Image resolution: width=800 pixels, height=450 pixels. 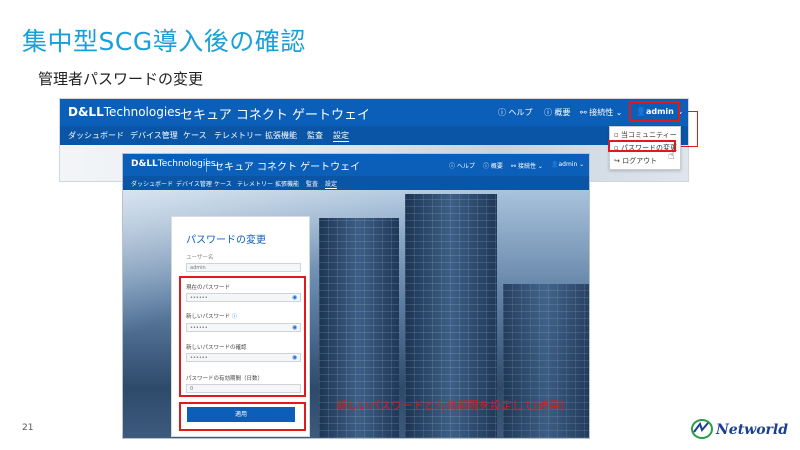 I want to click on form-title: パスワードの変更, so click(x=226, y=240).